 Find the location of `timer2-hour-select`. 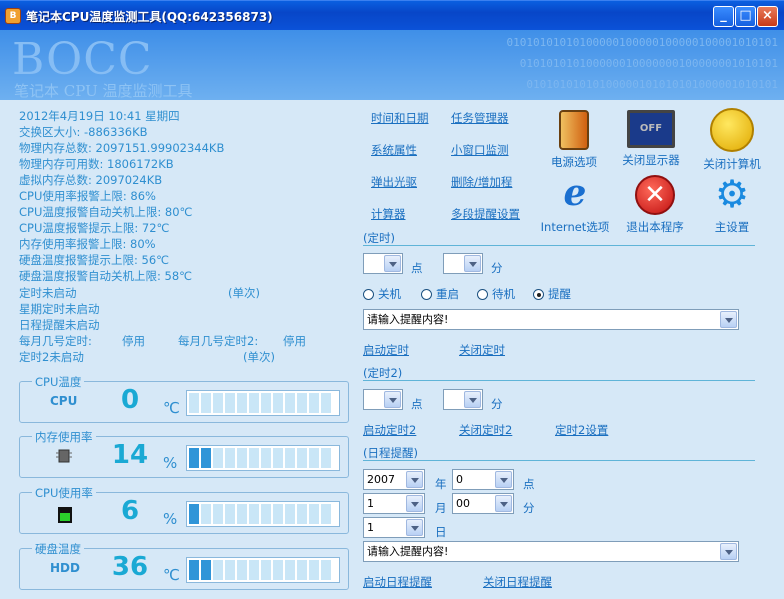

timer2-hour-select is located at coordinates (383, 399).